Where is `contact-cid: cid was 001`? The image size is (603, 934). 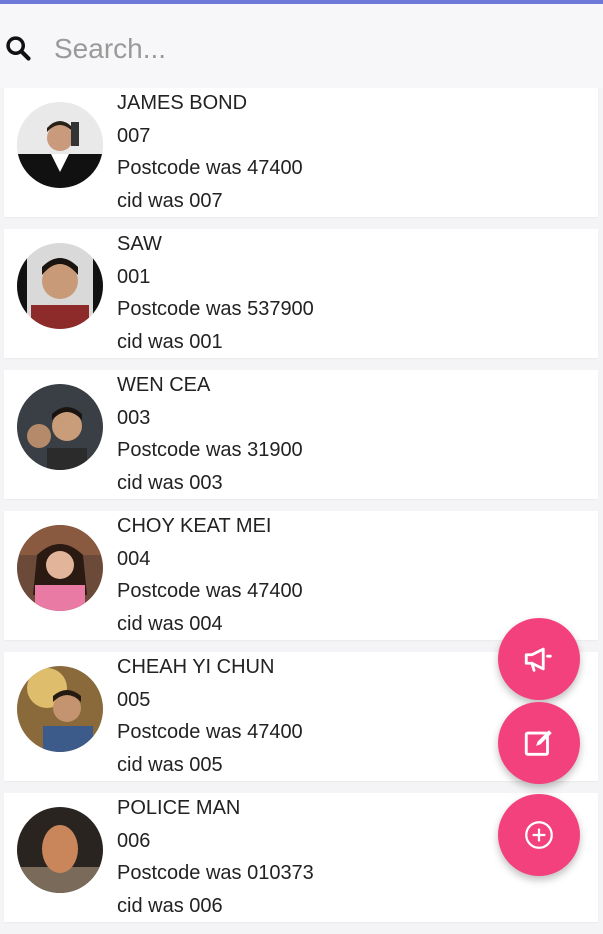 contact-cid: cid was 001 is located at coordinates (170, 342).